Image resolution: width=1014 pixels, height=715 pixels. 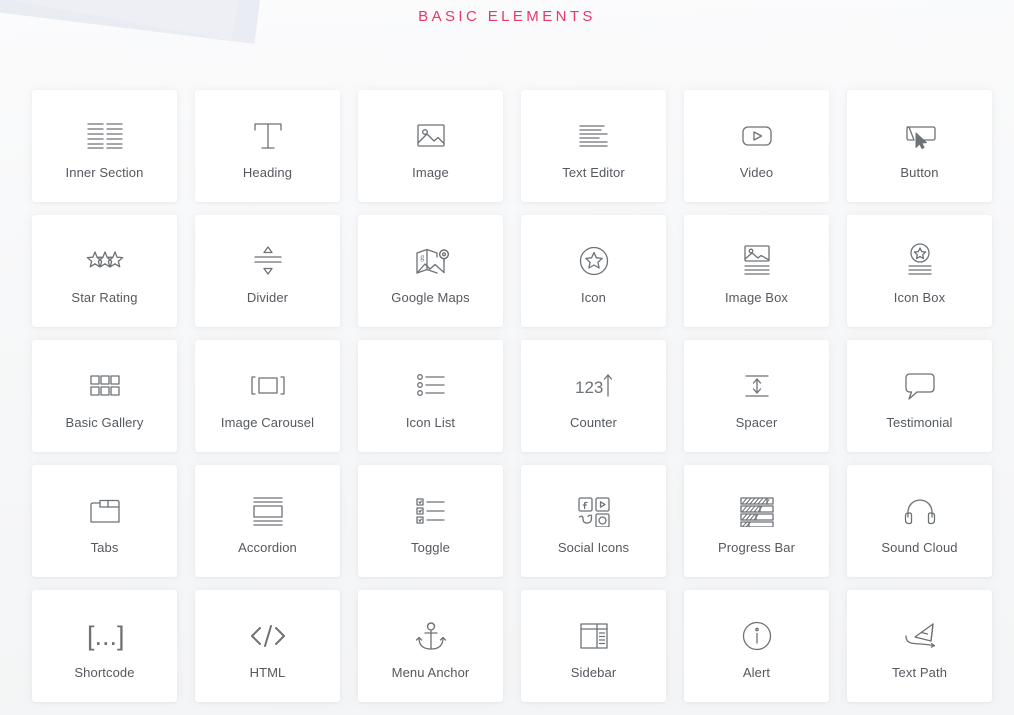 What do you see at coordinates (430, 672) in the screenshot?
I see `element-card-label: Menu Anchor` at bounding box center [430, 672].